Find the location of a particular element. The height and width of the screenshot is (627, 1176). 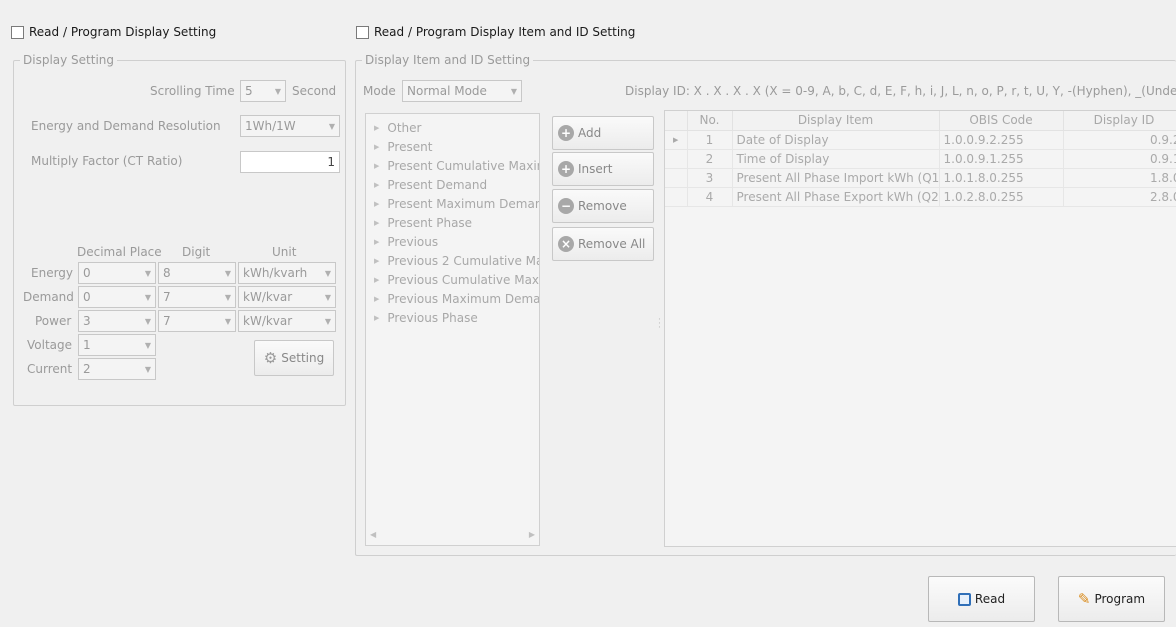

tree-item: ▶ Present Cumulative Maxir is located at coordinates (452, 165).